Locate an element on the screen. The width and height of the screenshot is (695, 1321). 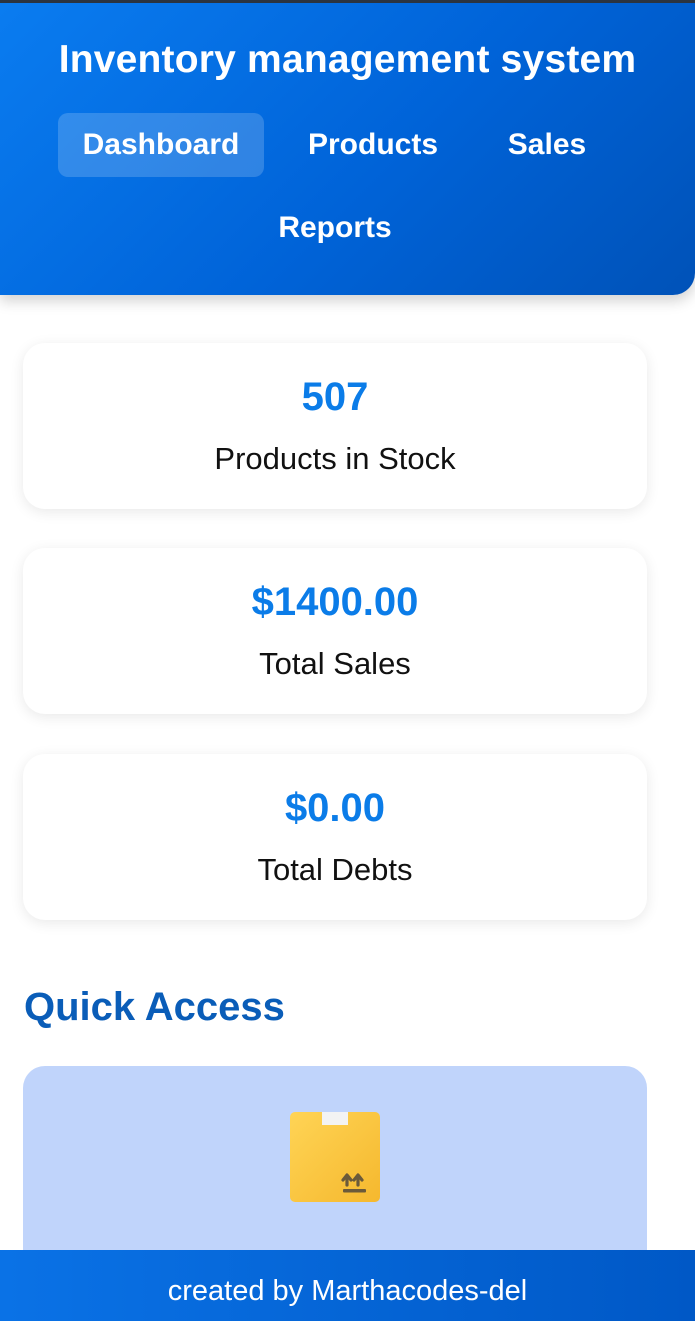
stat-card-total-sales: $1400.00 Total Sales is located at coordinates (335, 631).